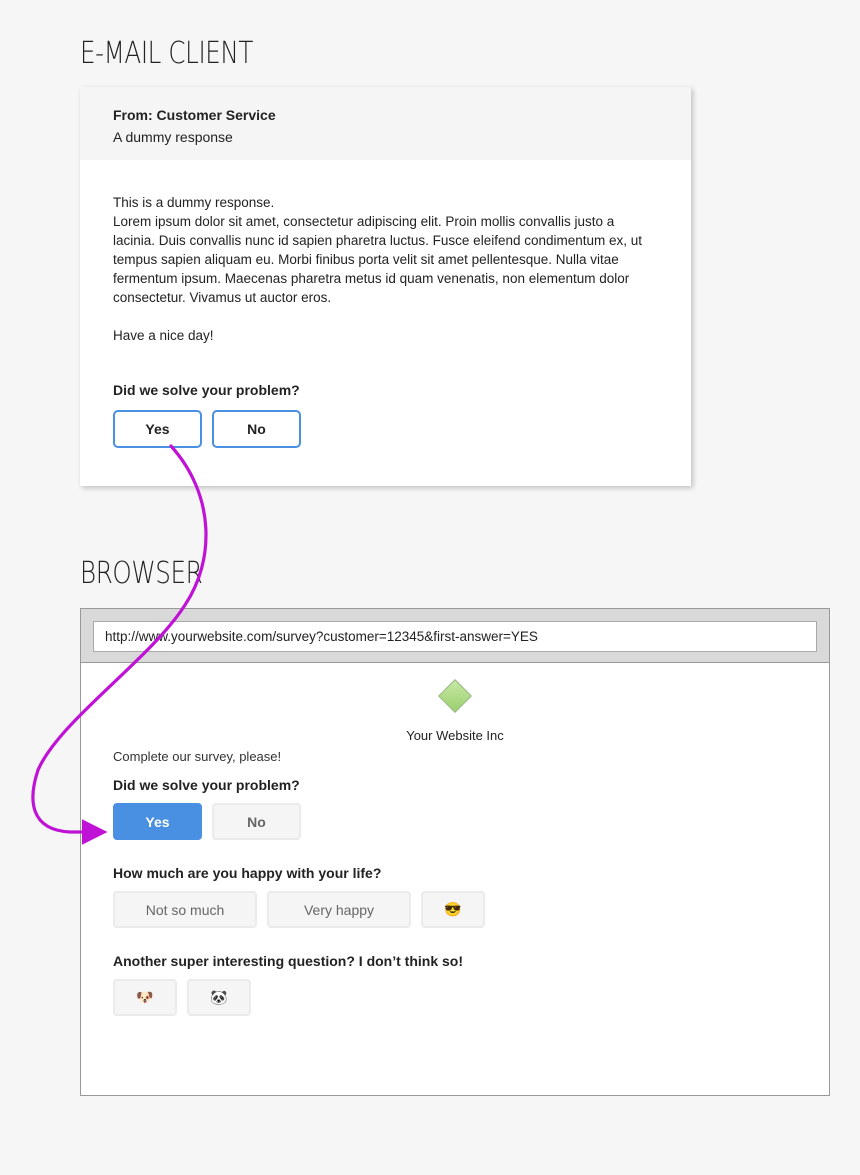  What do you see at coordinates (256, 821) in the screenshot?
I see `survey-no-button: No` at bounding box center [256, 821].